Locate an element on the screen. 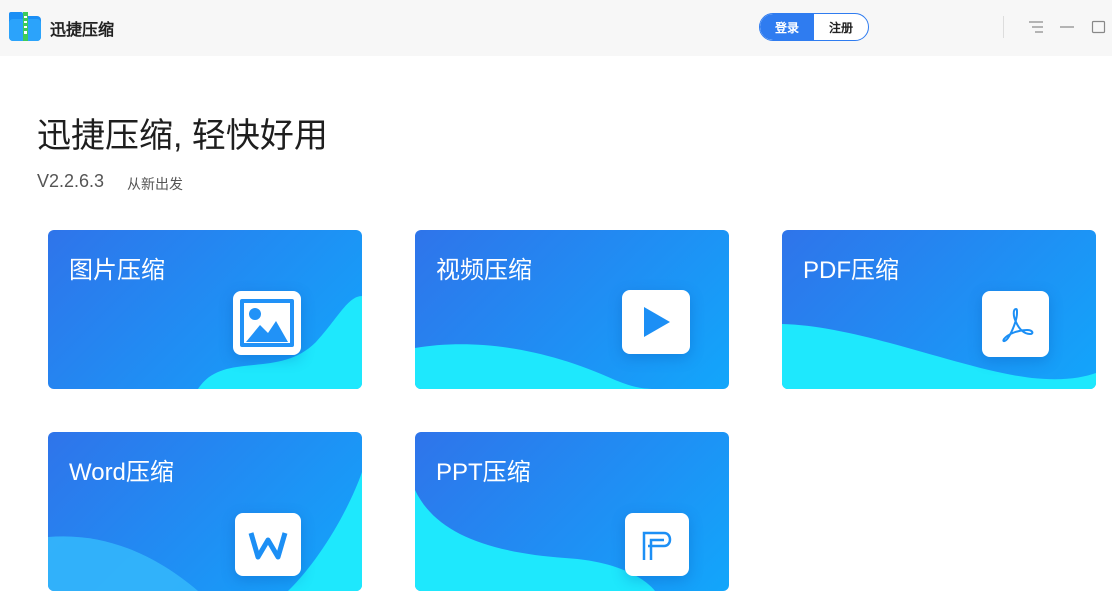 Image resolution: width=1112 pixels, height=616 pixels. video-tile is located at coordinates (656, 322).